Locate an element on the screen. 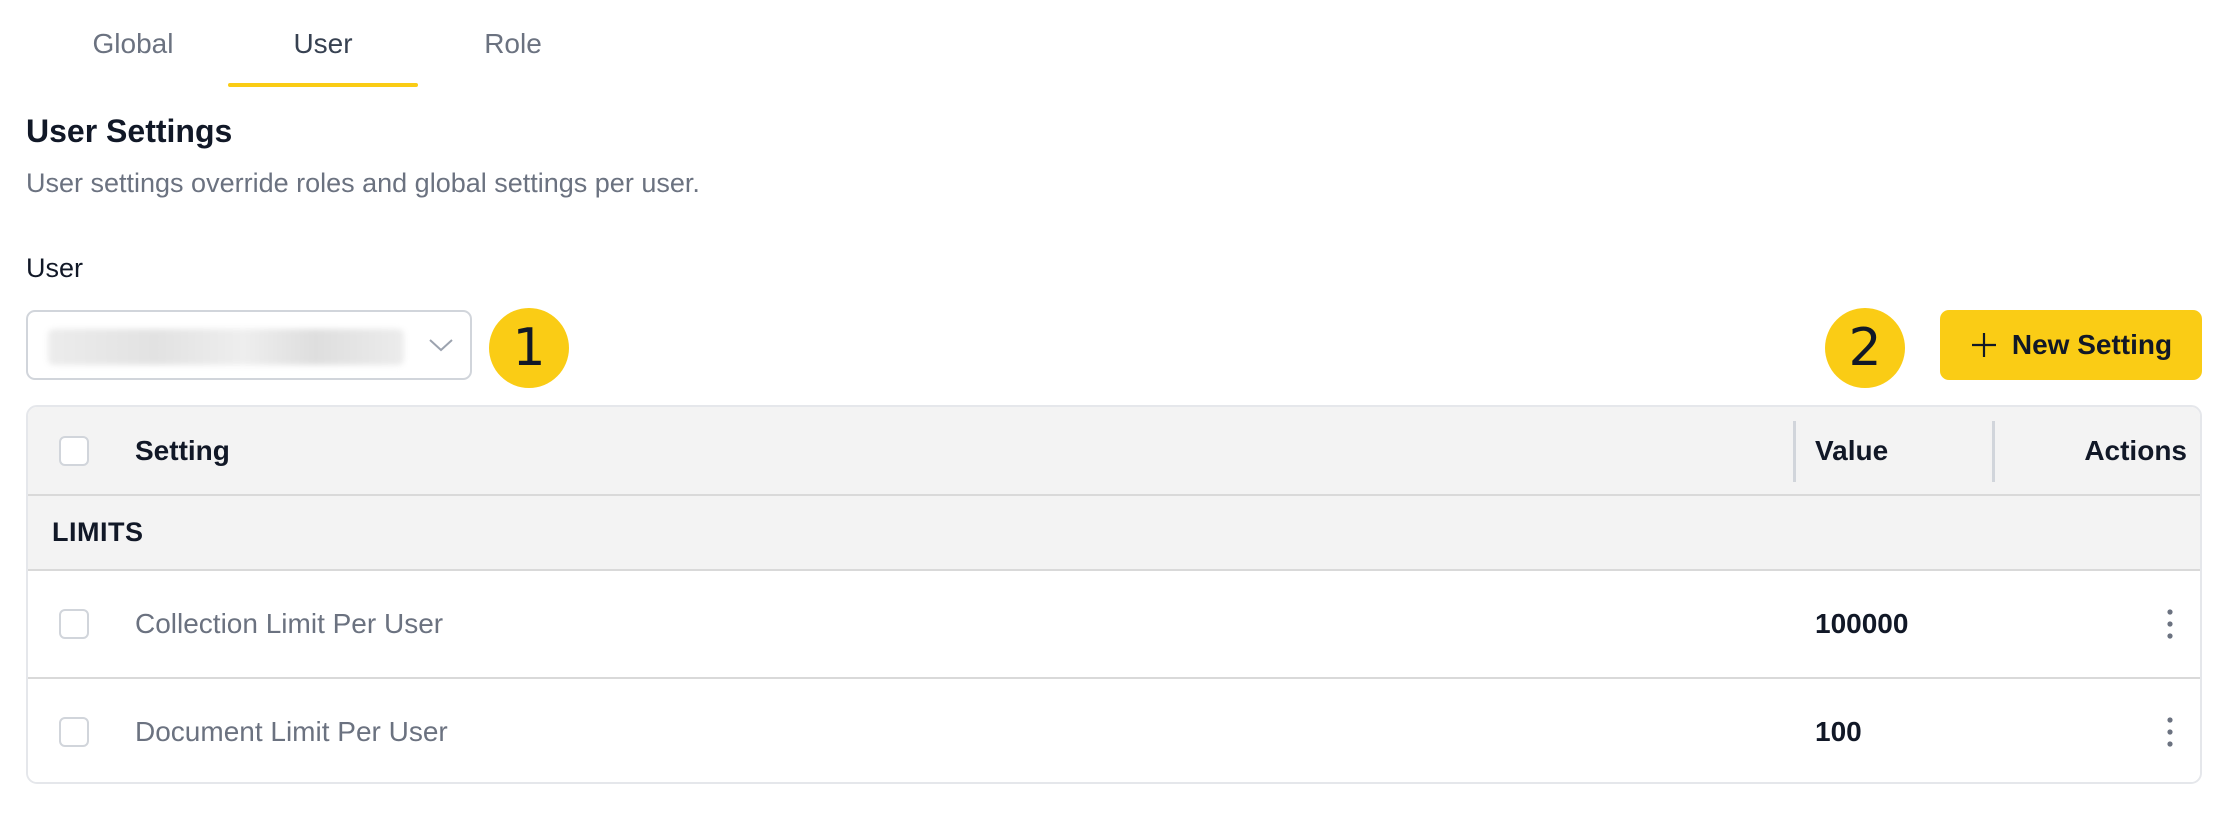 Image resolution: width=2224 pixels, height=816 pixels. setting-name: Document Limit Per User is located at coordinates (291, 731).